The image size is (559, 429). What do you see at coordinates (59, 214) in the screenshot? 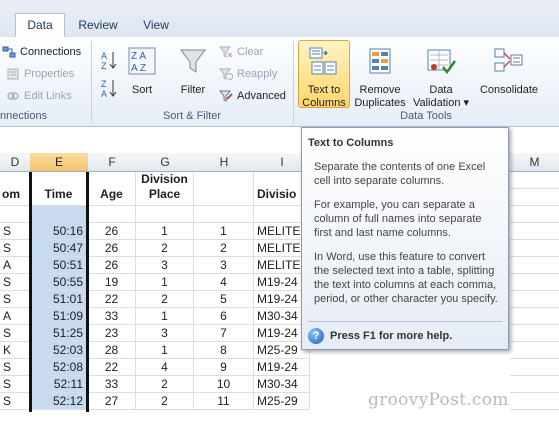
I see `empty-cell-selected` at bounding box center [59, 214].